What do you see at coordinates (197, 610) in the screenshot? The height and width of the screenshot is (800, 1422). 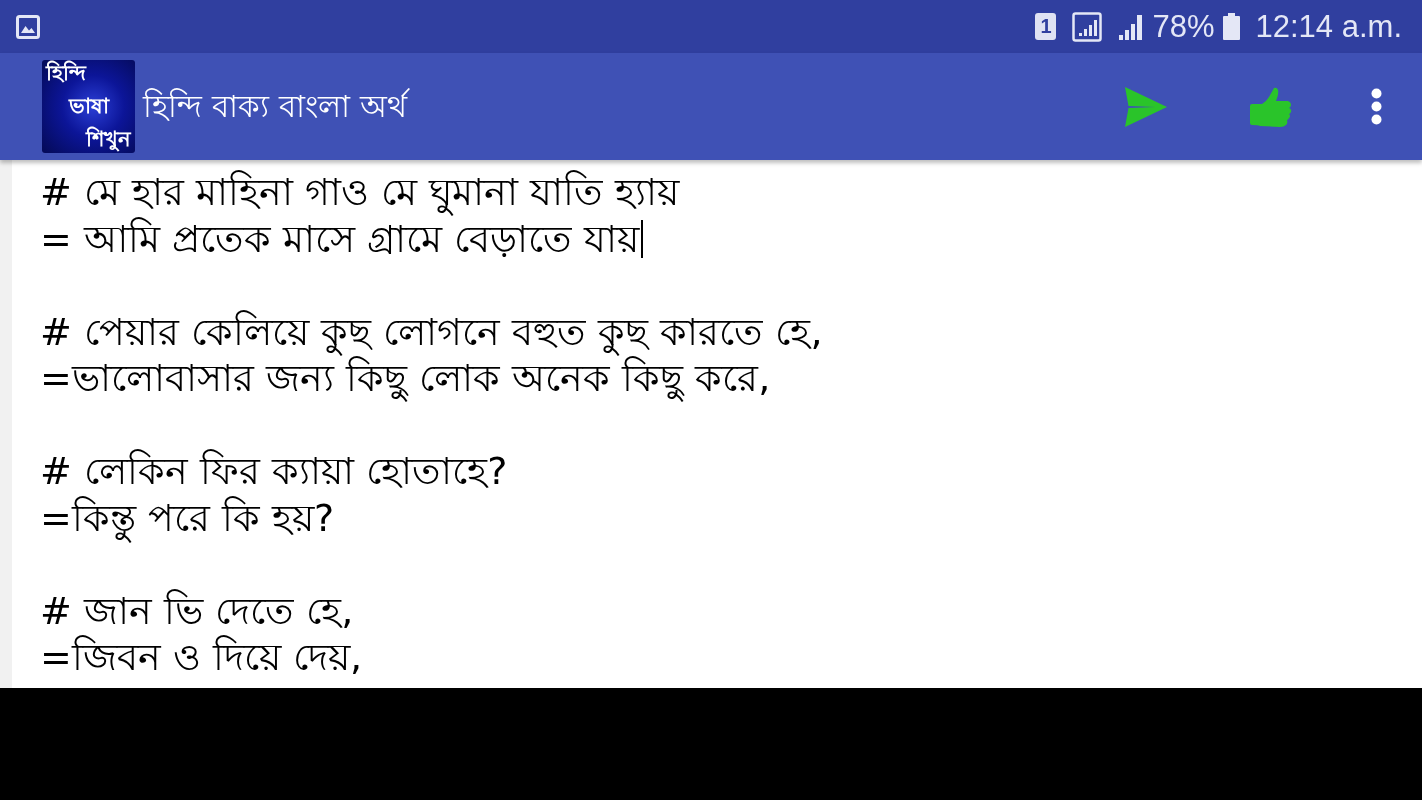 I see `hindi-sentence: # জান ভি দেতে হে,` at bounding box center [197, 610].